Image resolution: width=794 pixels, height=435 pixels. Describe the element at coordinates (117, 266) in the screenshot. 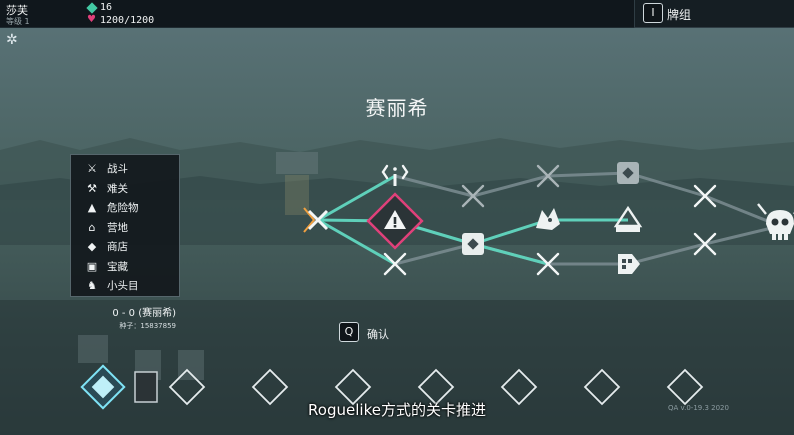

I see `legend-label: 宝藏` at that location.